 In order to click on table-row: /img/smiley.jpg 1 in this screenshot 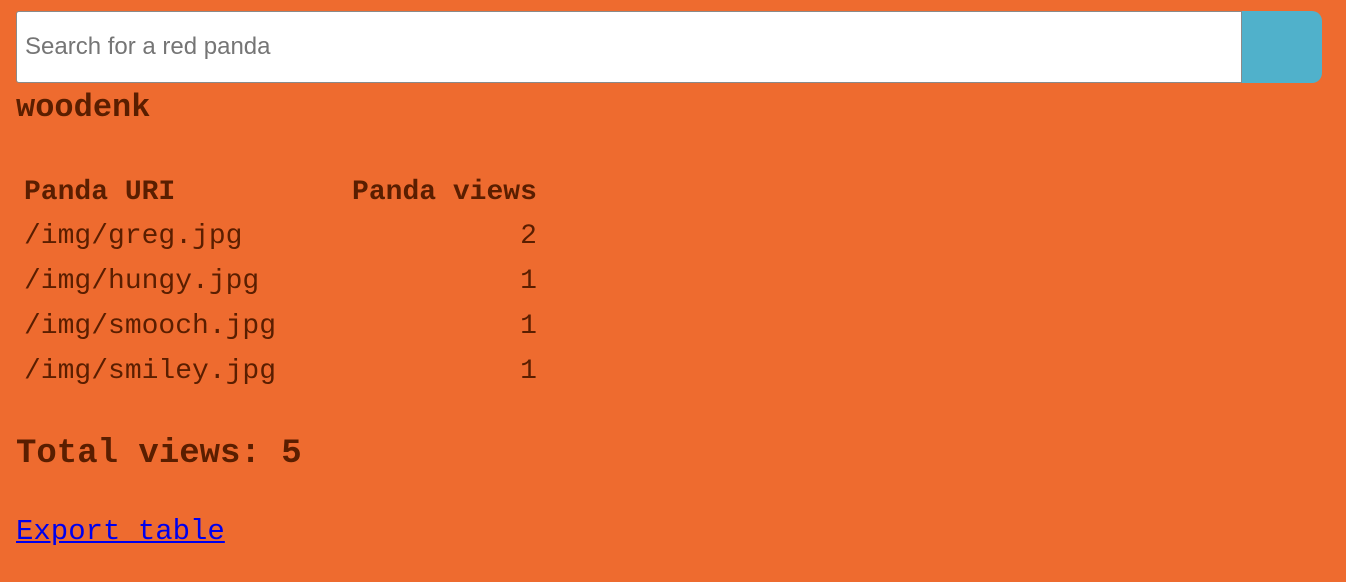, I will do `click(280, 371)`.